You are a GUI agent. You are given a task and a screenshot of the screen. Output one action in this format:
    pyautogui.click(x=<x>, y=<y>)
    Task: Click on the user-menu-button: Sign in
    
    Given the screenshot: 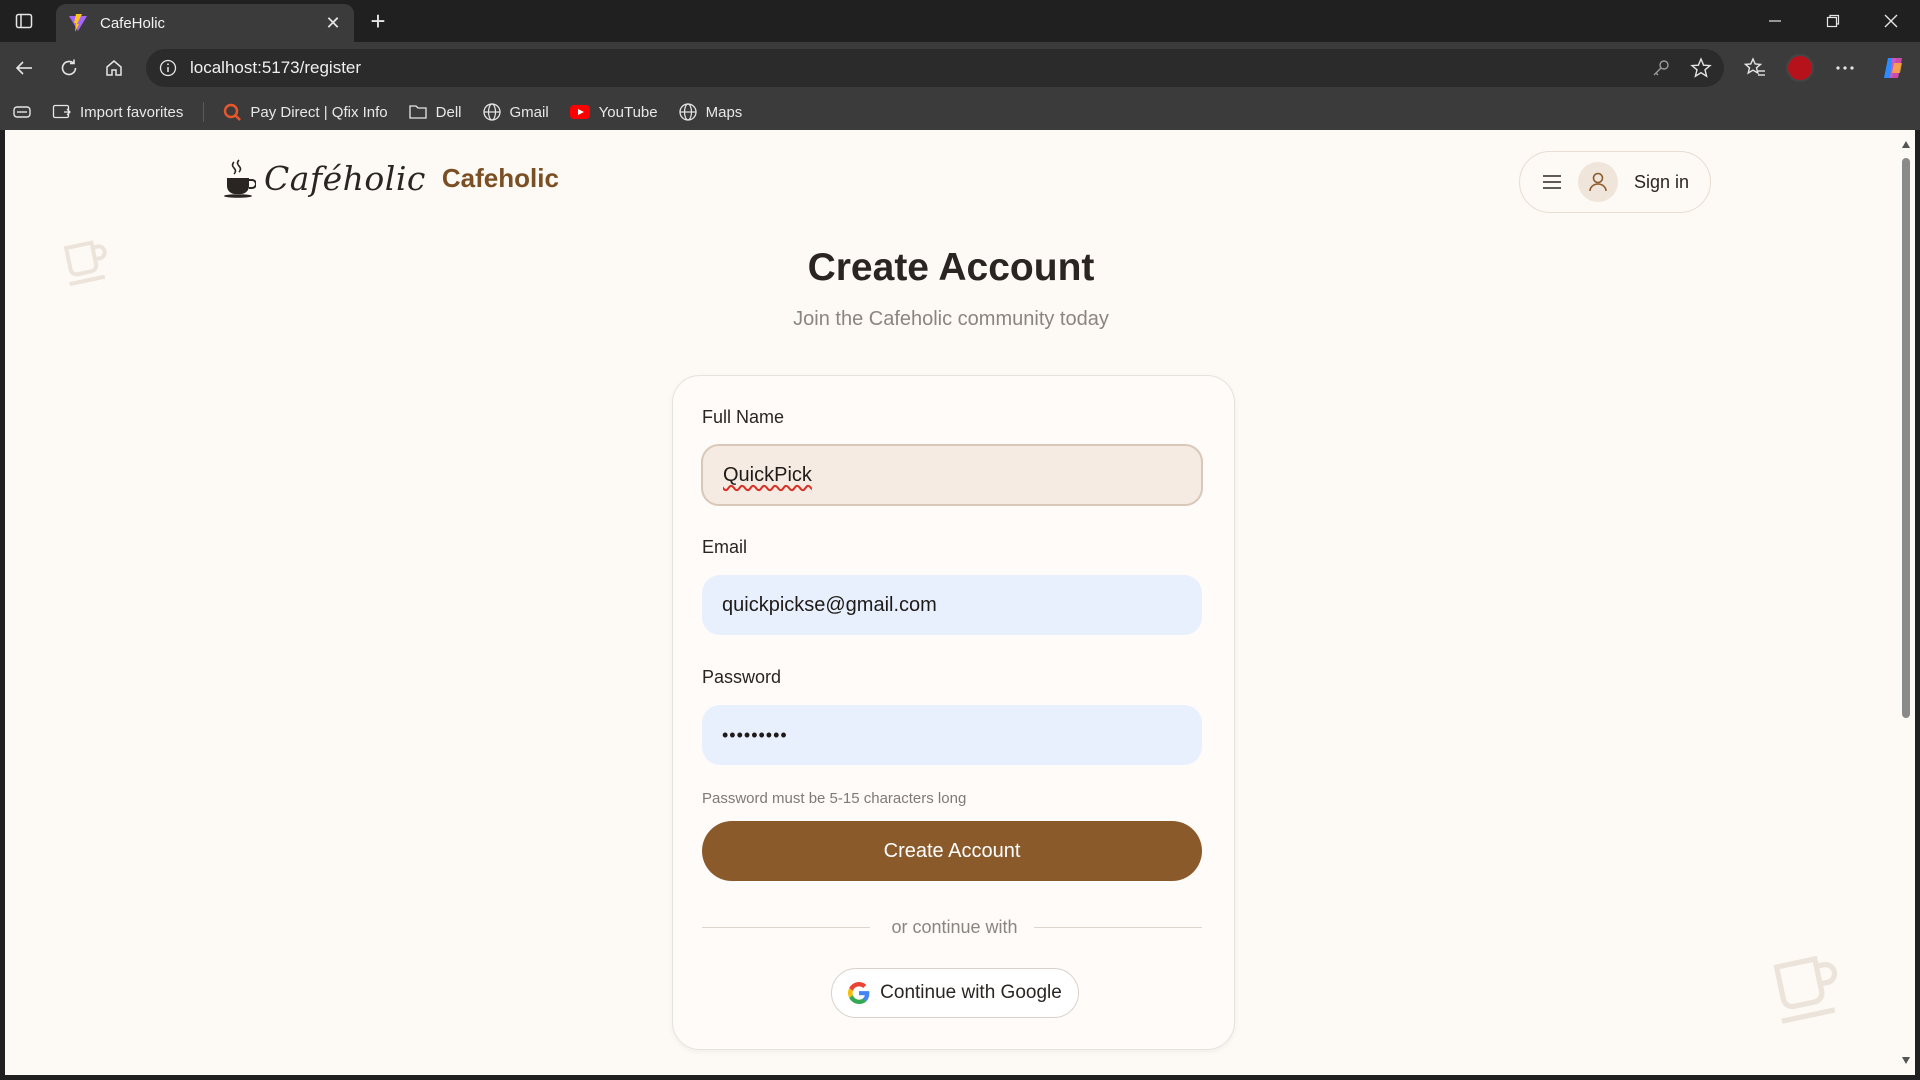 What is the action you would take?
    pyautogui.click(x=1615, y=182)
    